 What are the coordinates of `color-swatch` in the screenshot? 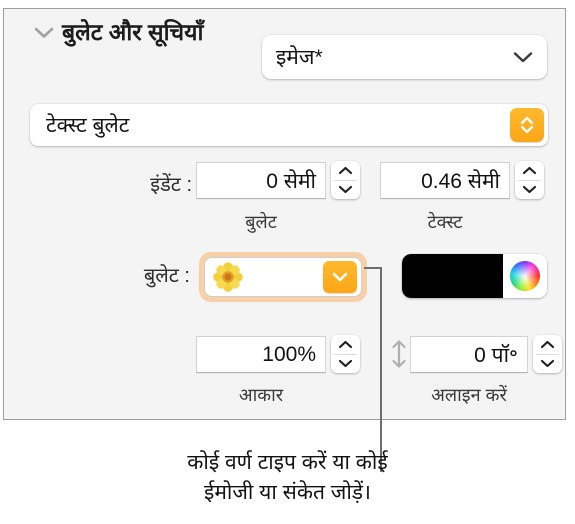 It's located at (452, 276).